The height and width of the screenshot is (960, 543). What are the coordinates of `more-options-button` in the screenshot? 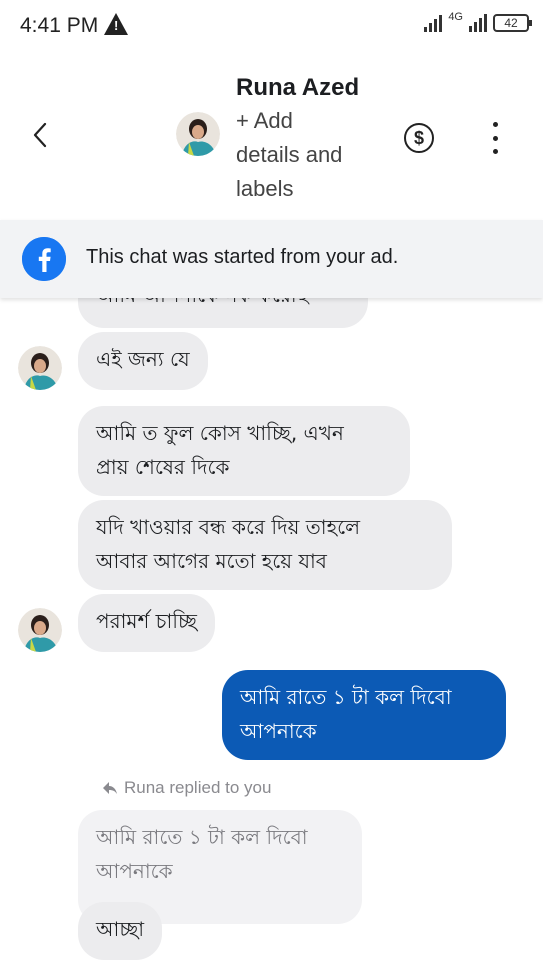 It's located at (495, 138).